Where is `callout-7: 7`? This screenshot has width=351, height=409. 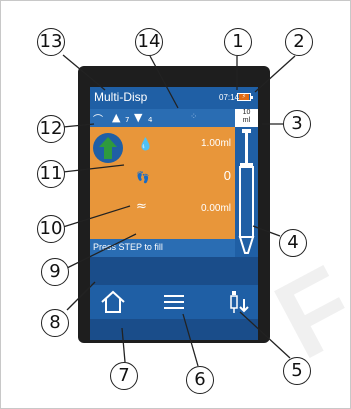
callout-7: 7 is located at coordinates (124, 376).